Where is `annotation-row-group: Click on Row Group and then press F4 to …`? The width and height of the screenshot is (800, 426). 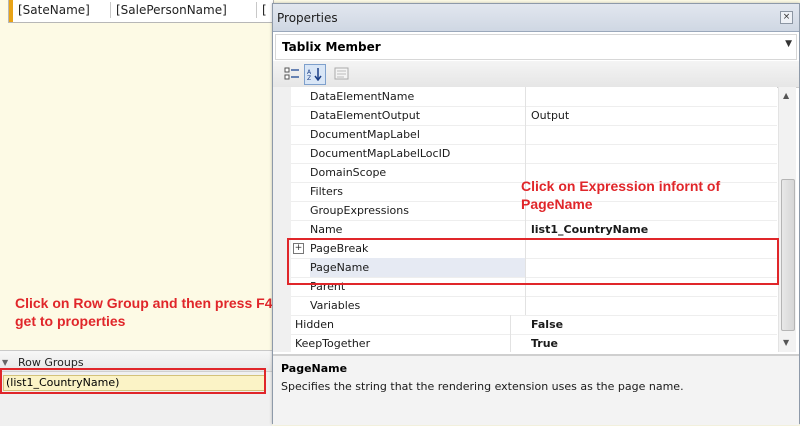
annotation-row-group: Click on Row Group and then press F4 to … is located at coordinates (152, 312).